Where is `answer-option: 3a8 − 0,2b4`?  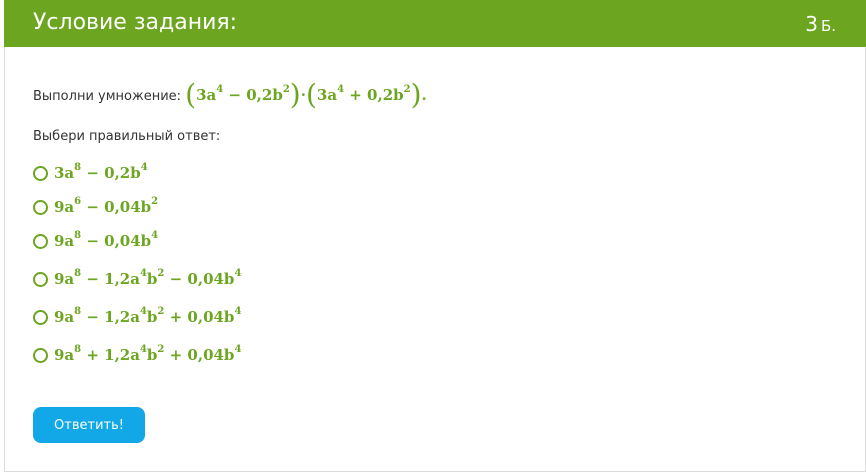 answer-option: 3a8 − 0,2b4 is located at coordinates (90, 173).